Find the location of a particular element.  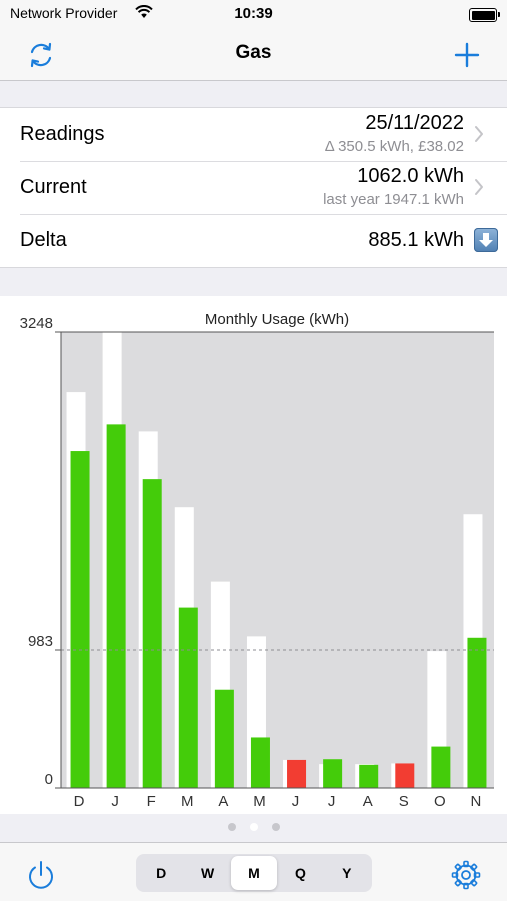

delta-value: 885.1 kWh is located at coordinates (416, 240).